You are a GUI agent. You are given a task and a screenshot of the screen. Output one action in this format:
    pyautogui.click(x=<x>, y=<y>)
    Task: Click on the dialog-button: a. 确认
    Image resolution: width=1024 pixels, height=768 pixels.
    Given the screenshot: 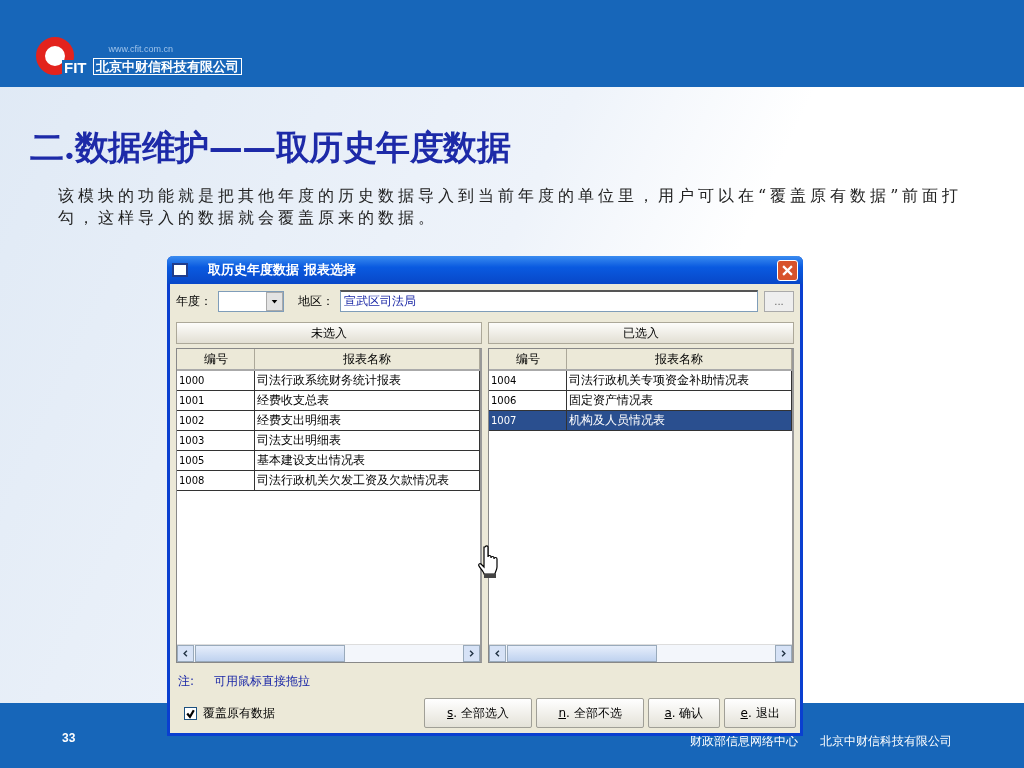 What is the action you would take?
    pyautogui.click(x=684, y=713)
    